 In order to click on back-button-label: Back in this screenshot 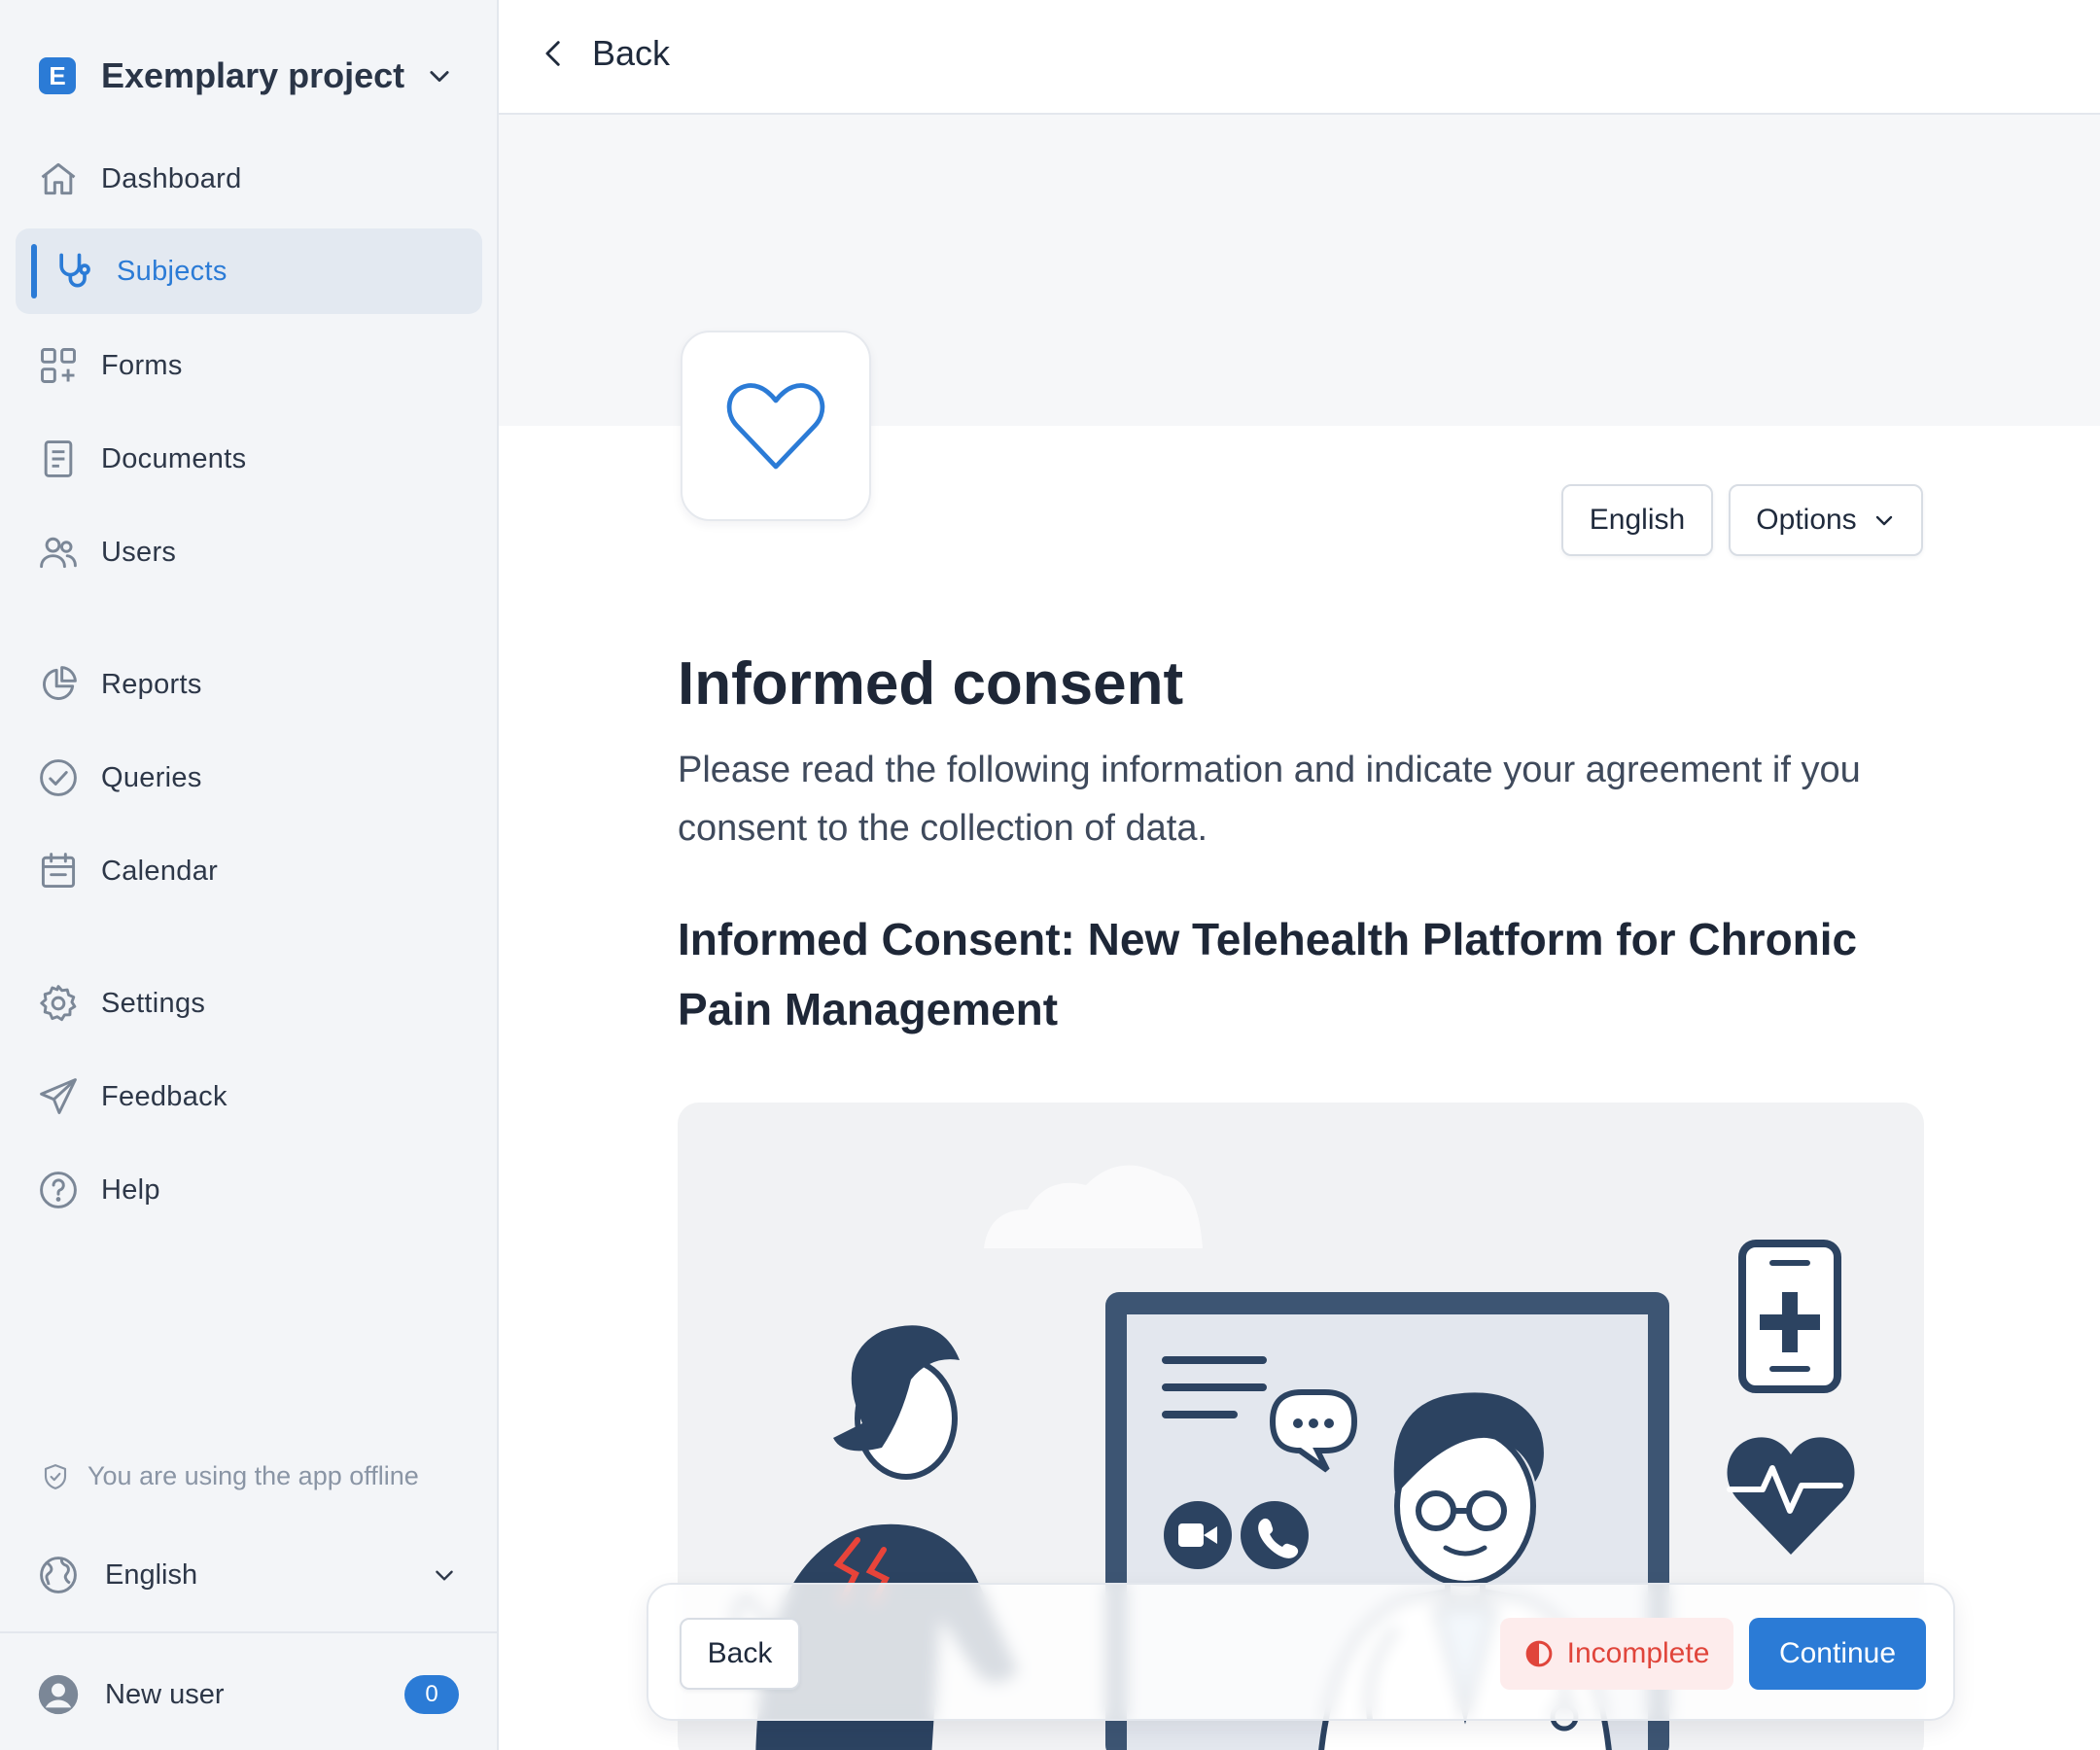, I will do `click(740, 1653)`.